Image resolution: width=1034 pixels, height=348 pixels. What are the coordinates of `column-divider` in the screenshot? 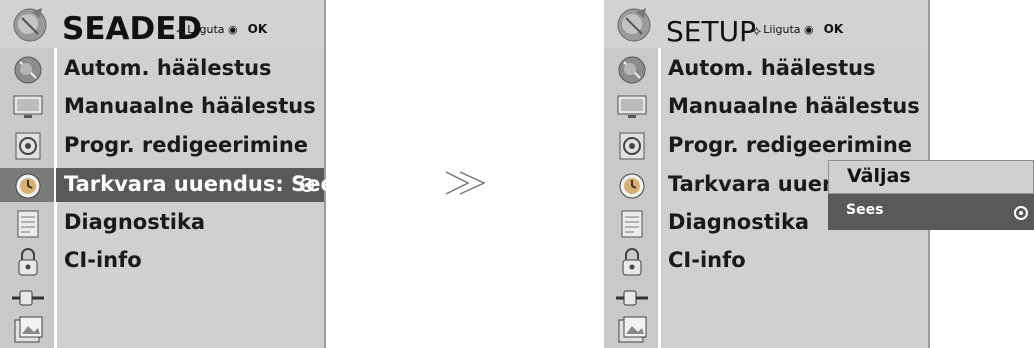 It's located at (659, 198).